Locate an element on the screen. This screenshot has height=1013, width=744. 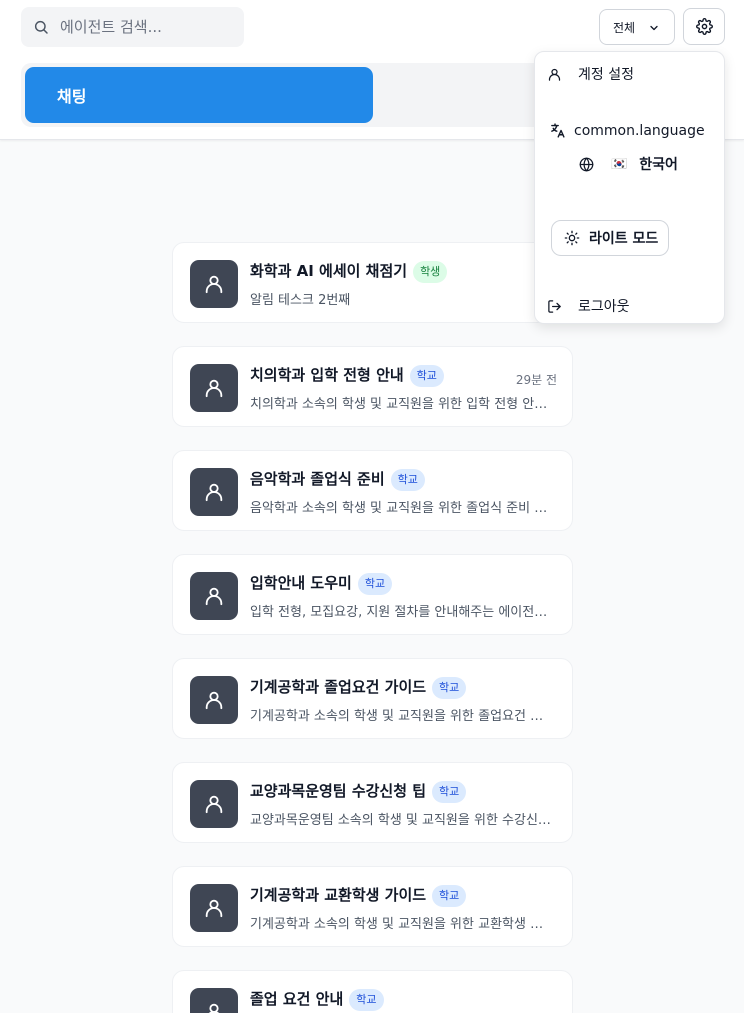
agent-title-row: 졸업 요건 안내 학교 is located at coordinates (317, 999).